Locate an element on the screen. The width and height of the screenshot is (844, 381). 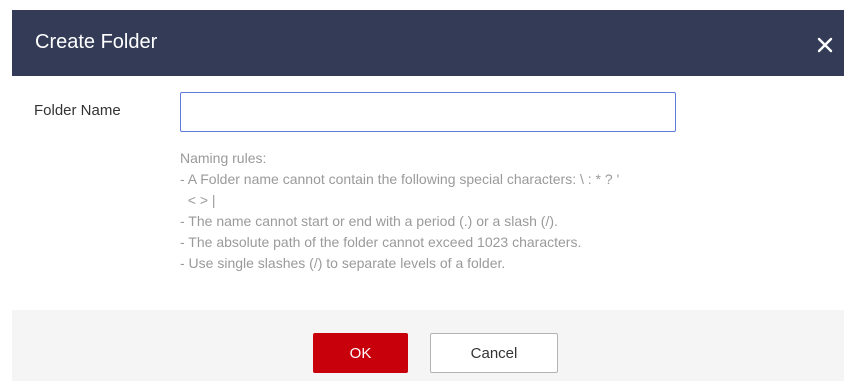
folder-name-input is located at coordinates (428, 112).